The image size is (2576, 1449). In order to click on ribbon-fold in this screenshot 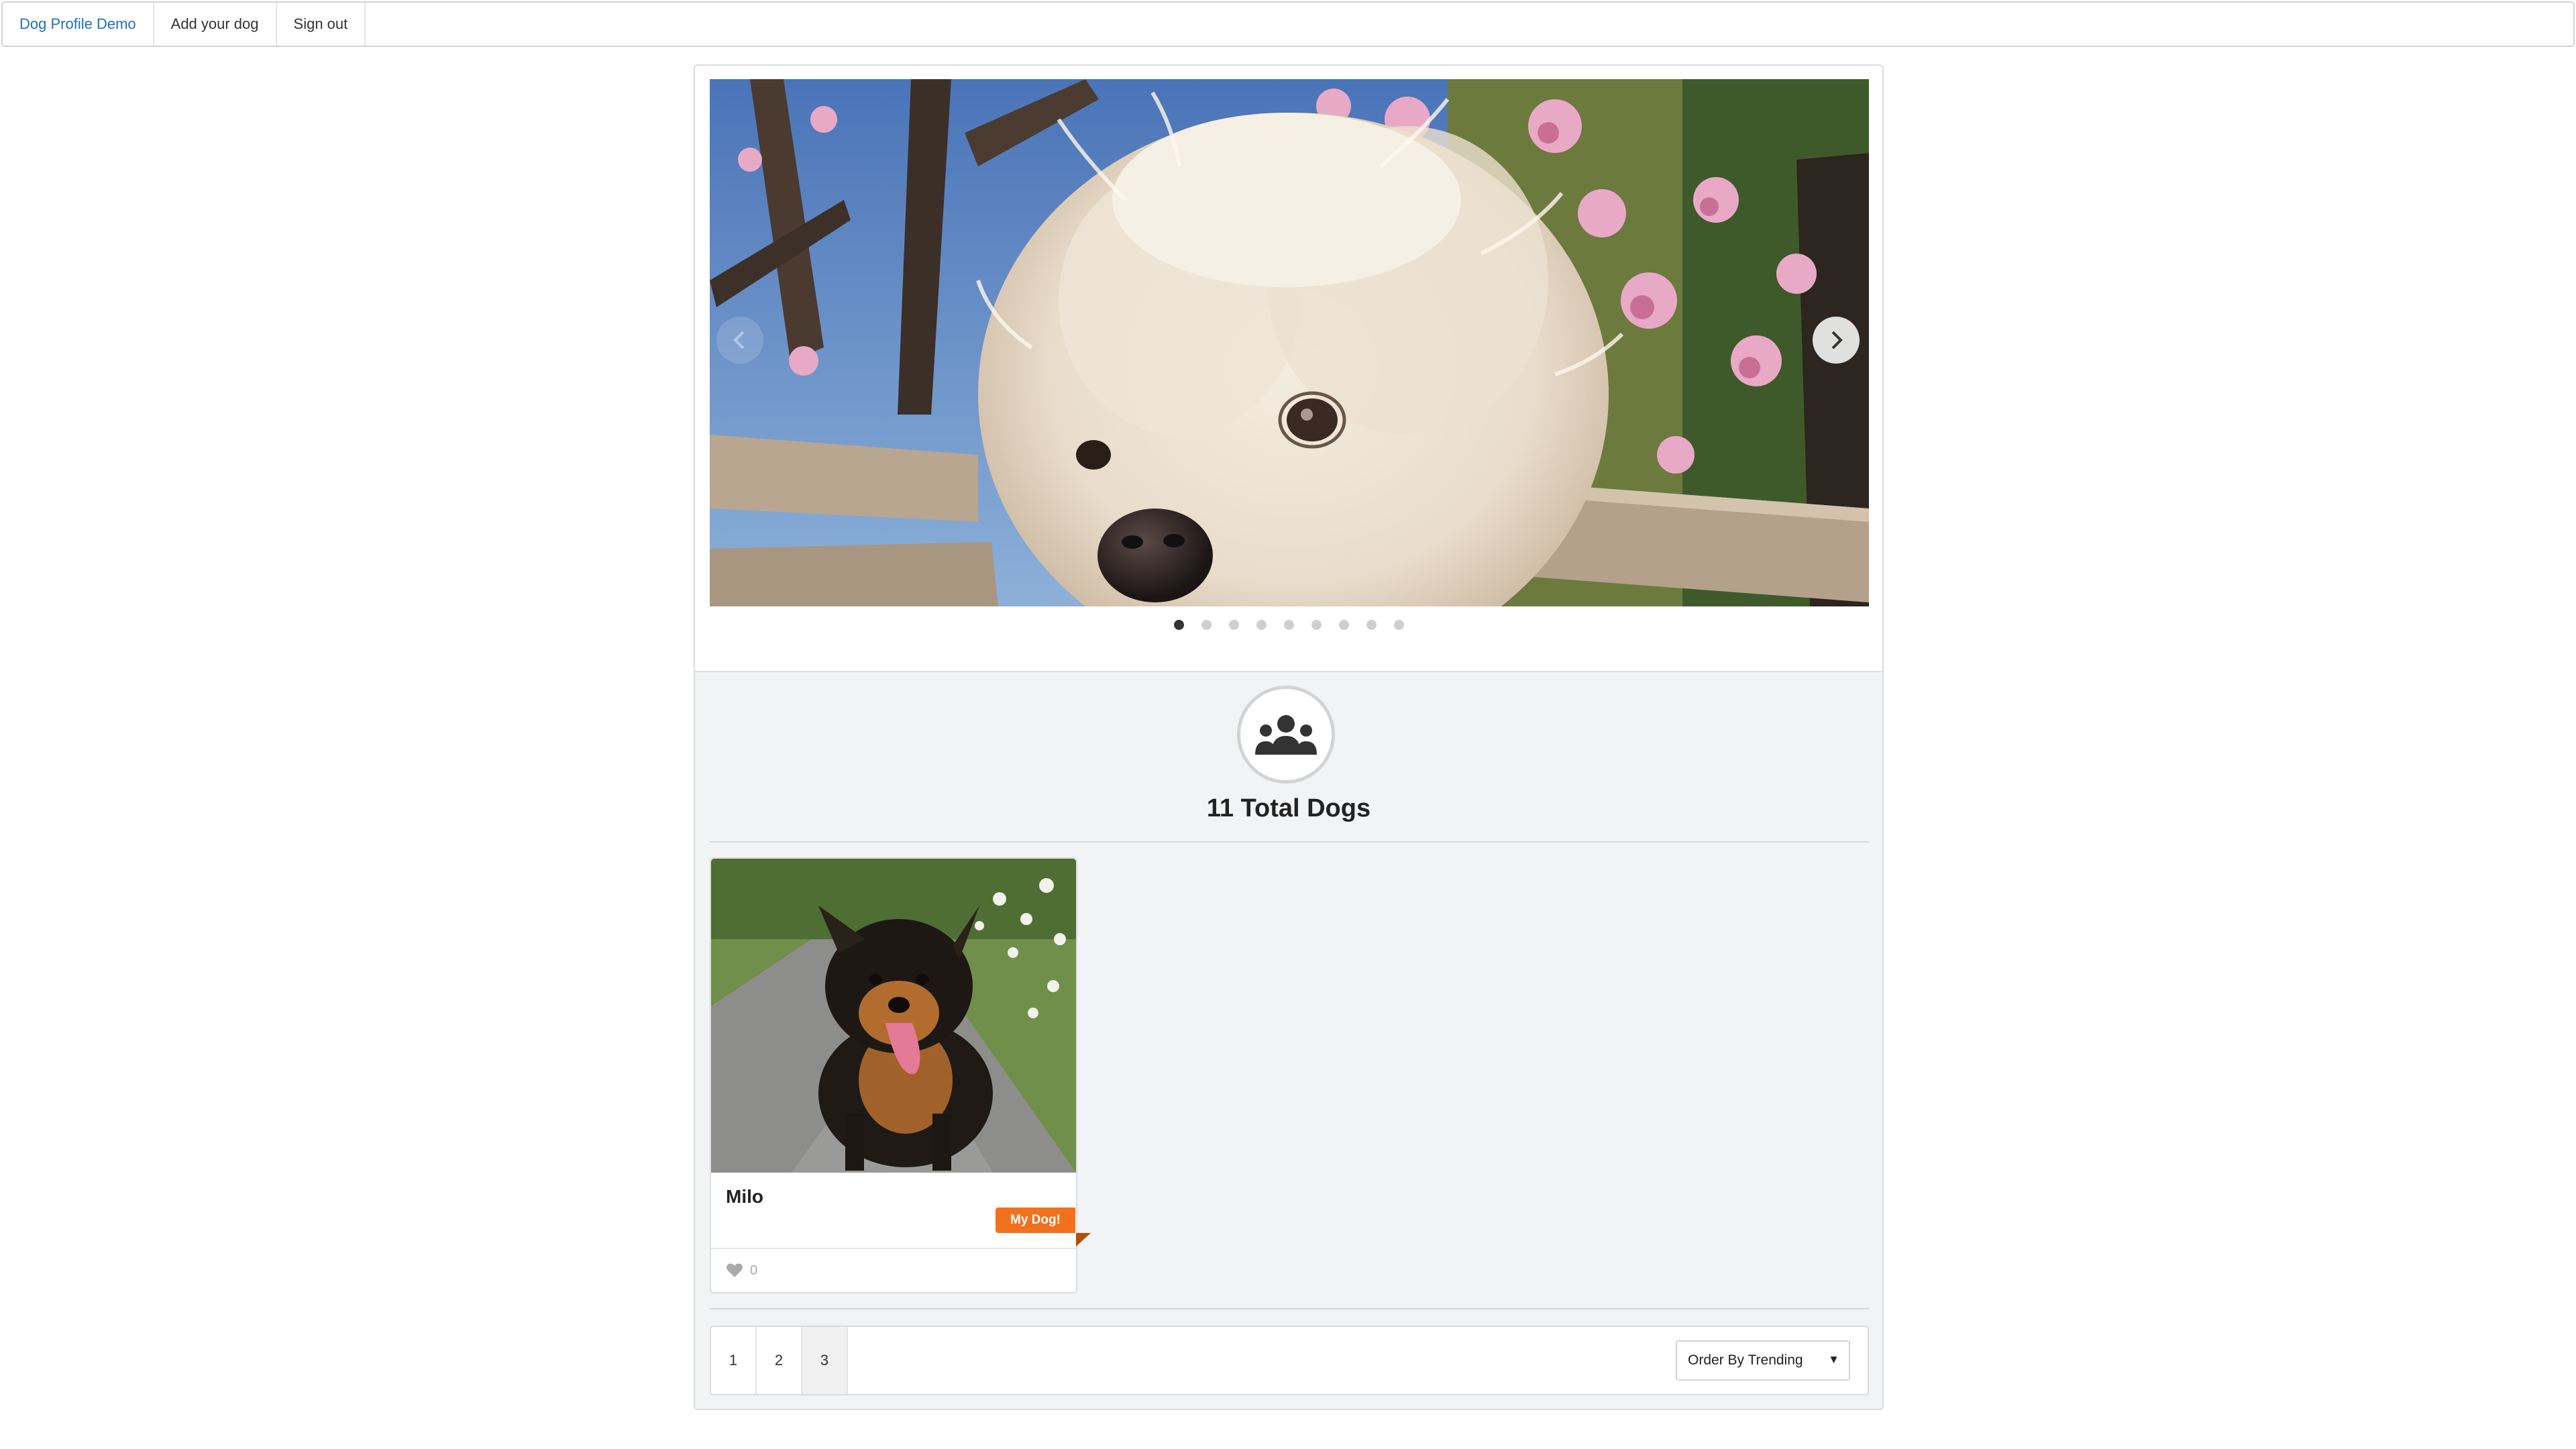, I will do `click(1083, 1239)`.